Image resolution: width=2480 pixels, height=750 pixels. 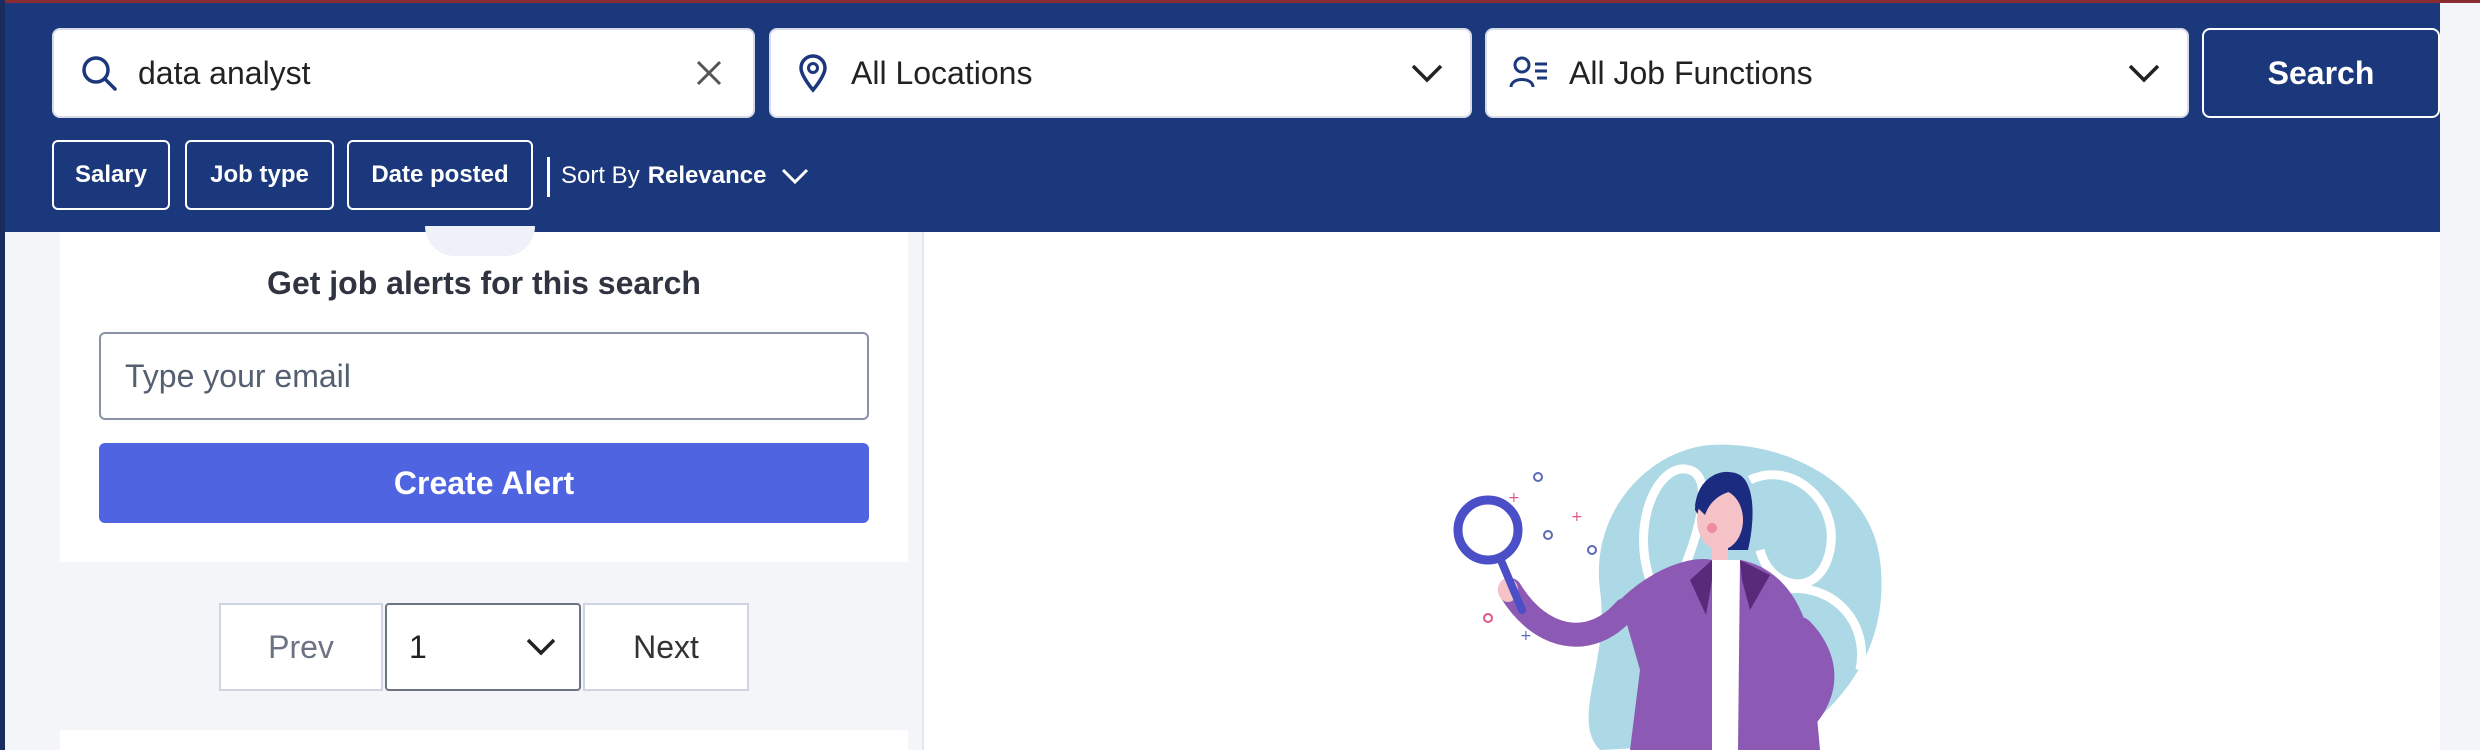 I want to click on job-search-illustration: + + +, so click(x=1667, y=597).